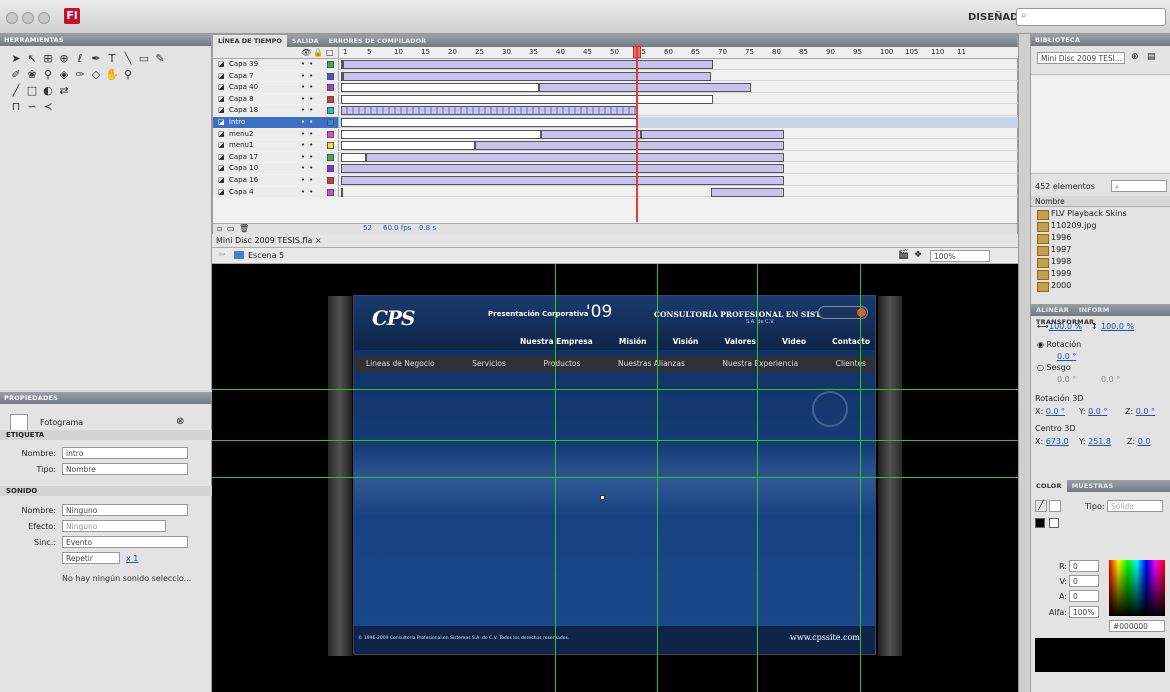 The width and height of the screenshot is (1170, 692). Describe the element at coordinates (318, 52) in the screenshot. I see `lock-icon: 🔒` at that location.